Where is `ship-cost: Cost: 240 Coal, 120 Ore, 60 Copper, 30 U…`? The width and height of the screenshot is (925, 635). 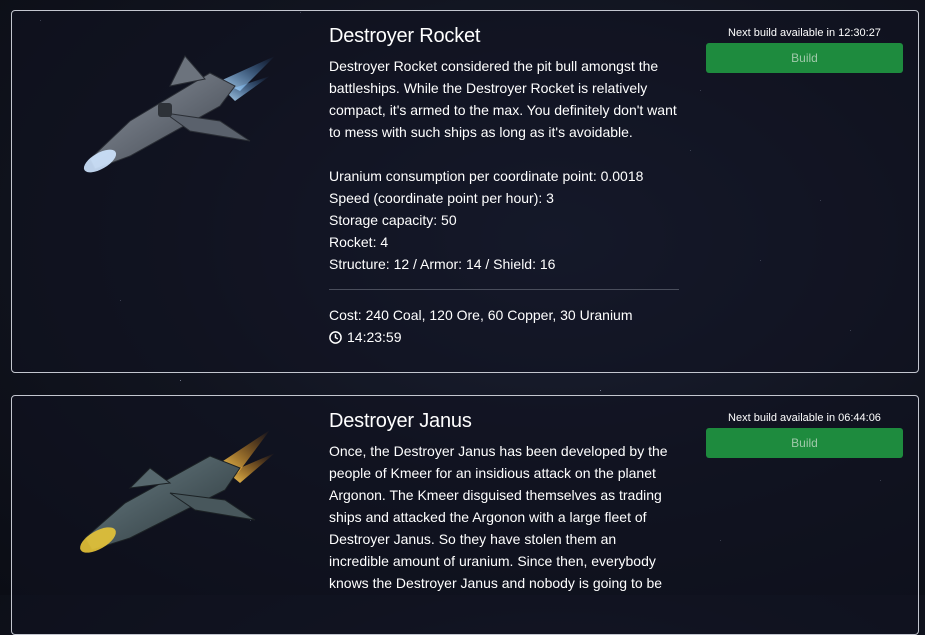 ship-cost: Cost: 240 Coal, 120 Ore, 60 Copper, 30 U… is located at coordinates (481, 315).